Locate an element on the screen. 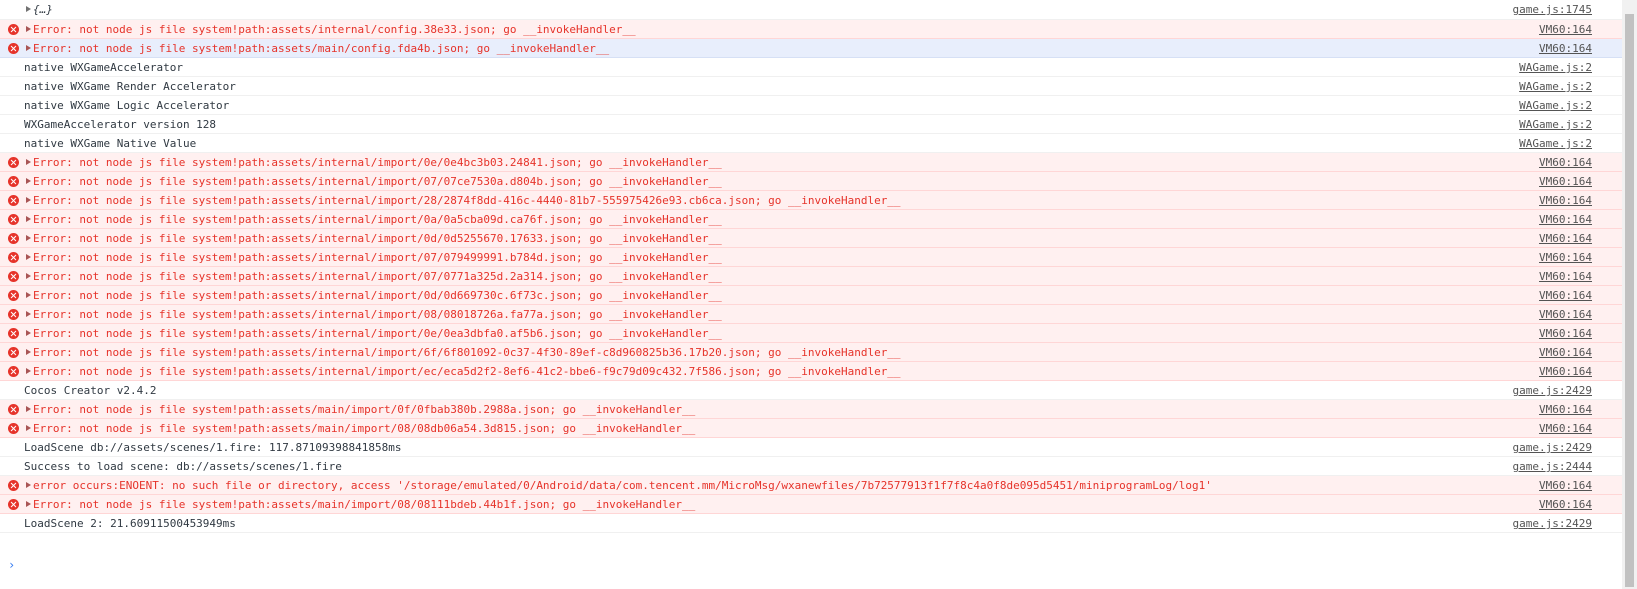 Image resolution: width=1637 pixels, height=589 pixels. source-link: game.js:1745 is located at coordinates (1552, 9).